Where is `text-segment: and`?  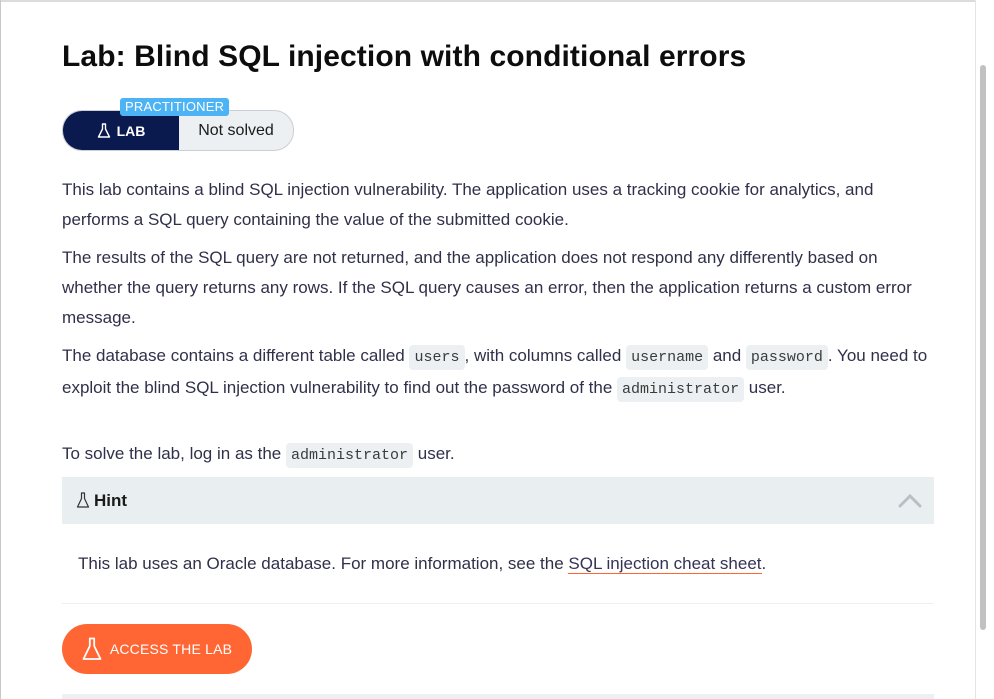
text-segment: and is located at coordinates (727, 355).